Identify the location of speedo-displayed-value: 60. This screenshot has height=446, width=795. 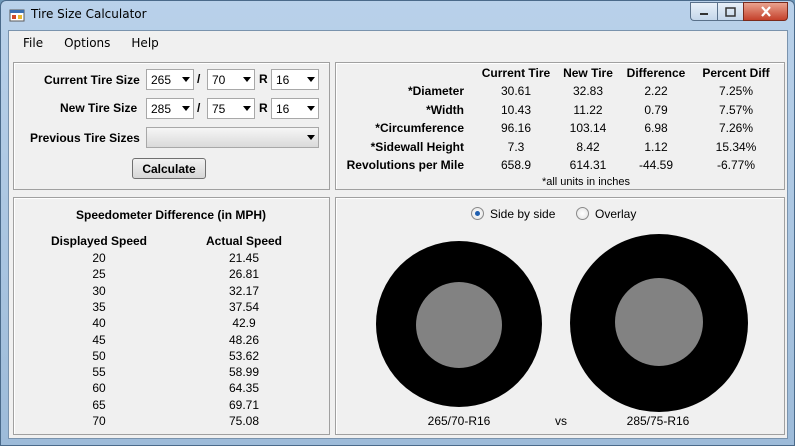
(99, 388).